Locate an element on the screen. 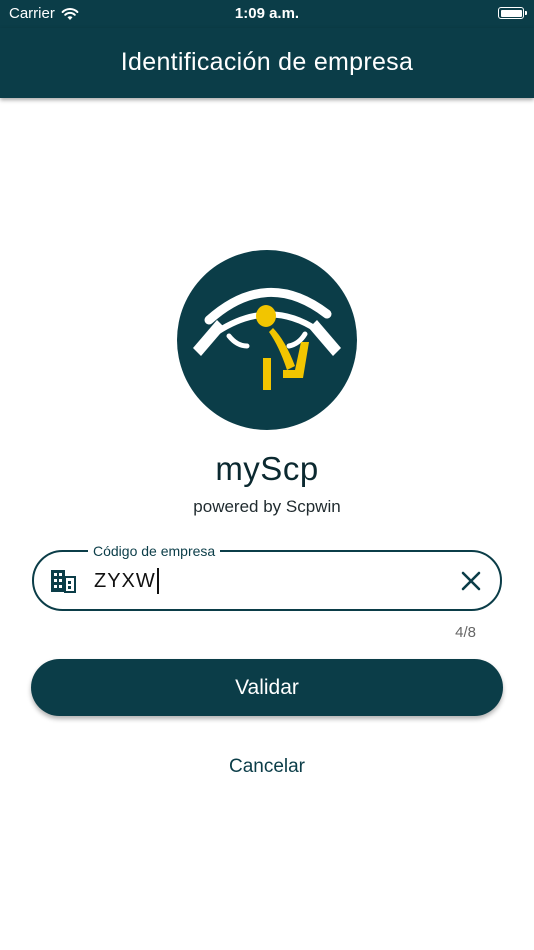 This screenshot has width=534, height=950. validate-button: Validar is located at coordinates (267, 687).